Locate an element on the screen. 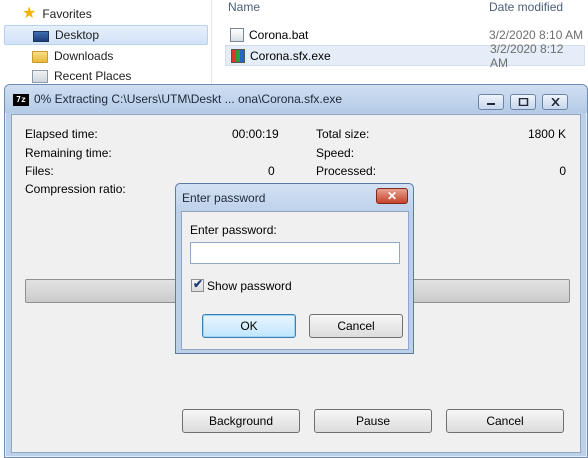  file-name: Corona.bat is located at coordinates (279, 34).